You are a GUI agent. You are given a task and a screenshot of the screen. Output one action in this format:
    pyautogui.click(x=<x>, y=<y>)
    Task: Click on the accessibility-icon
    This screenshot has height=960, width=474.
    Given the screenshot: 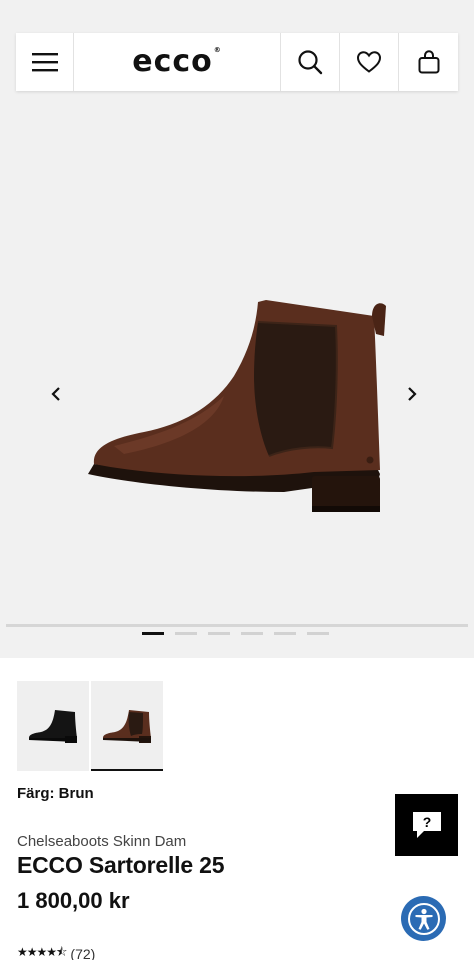 What is the action you would take?
    pyautogui.click(x=423, y=918)
    